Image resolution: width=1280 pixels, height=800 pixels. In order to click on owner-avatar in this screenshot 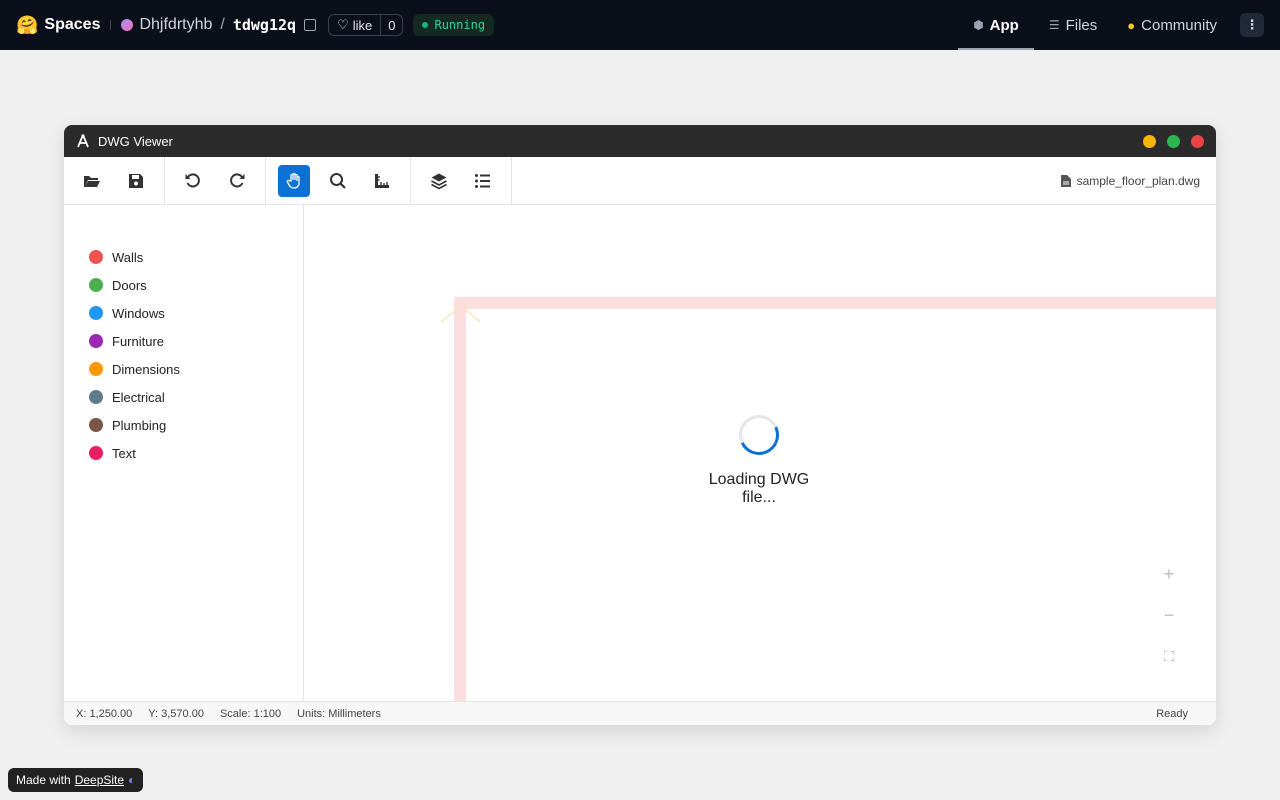, I will do `click(127, 25)`.